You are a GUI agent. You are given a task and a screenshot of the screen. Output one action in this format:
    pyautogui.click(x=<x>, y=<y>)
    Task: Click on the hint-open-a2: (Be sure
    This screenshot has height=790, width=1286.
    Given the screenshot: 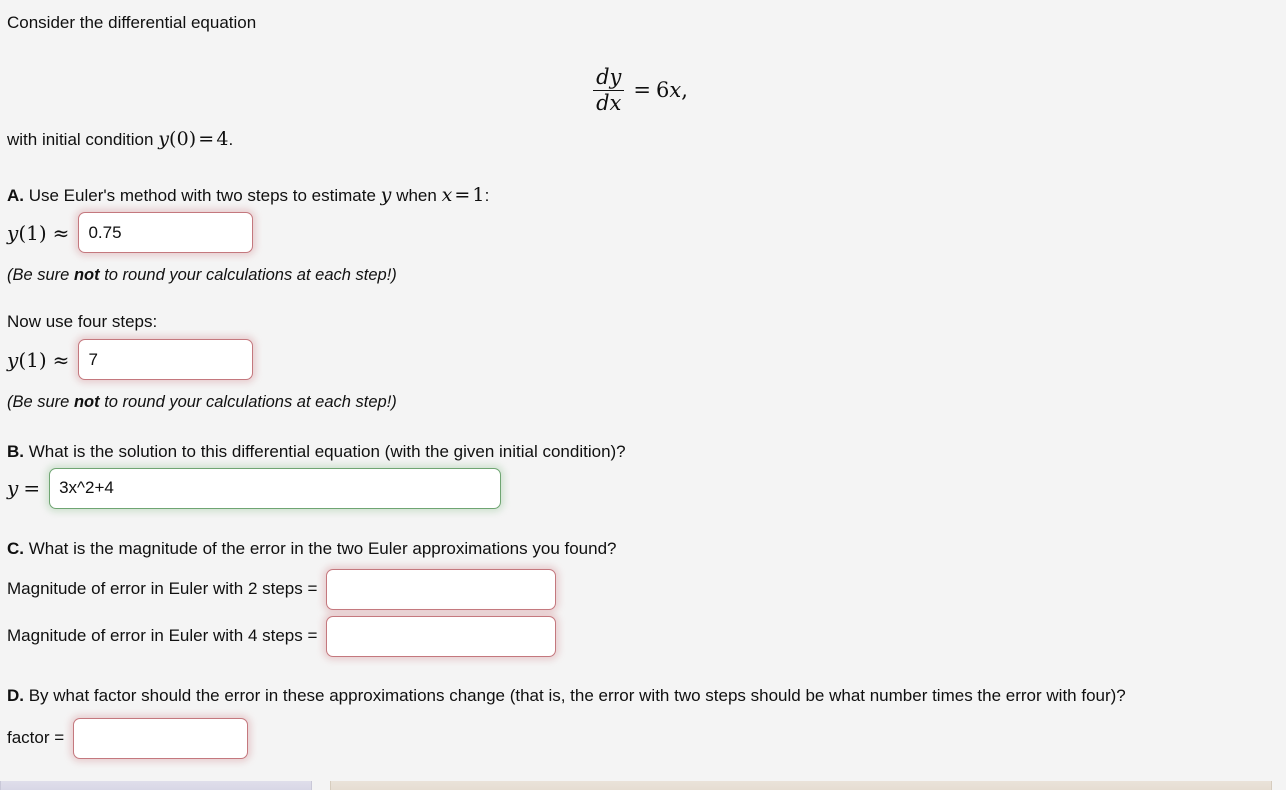 What is the action you would take?
    pyautogui.click(x=40, y=275)
    